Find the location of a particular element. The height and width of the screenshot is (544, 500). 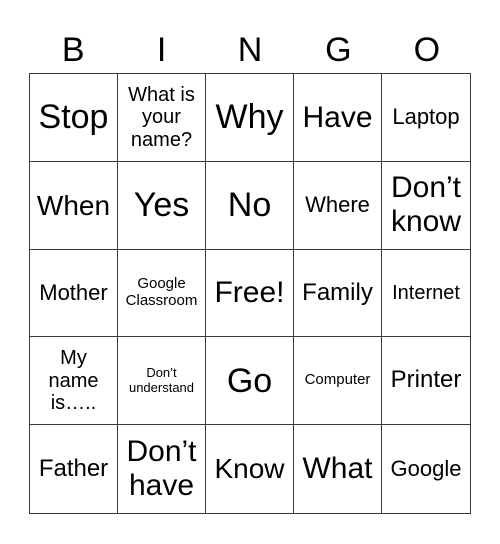

free-space-cell: Free! is located at coordinates (250, 293).